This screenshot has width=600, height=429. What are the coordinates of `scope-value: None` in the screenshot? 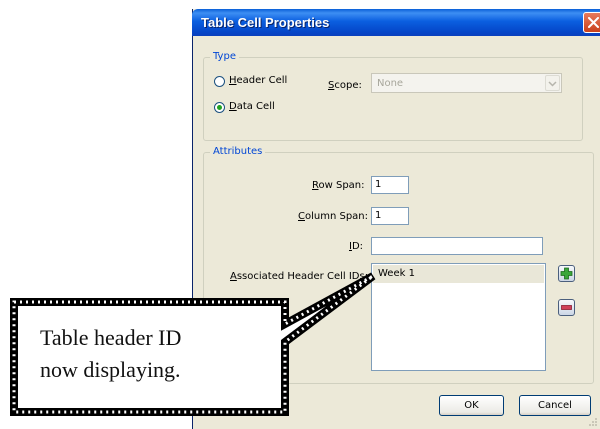 It's located at (390, 83).